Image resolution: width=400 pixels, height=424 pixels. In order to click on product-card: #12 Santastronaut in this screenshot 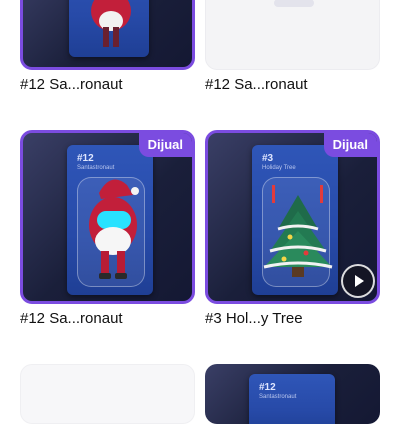, I will do `click(292, 394)`.